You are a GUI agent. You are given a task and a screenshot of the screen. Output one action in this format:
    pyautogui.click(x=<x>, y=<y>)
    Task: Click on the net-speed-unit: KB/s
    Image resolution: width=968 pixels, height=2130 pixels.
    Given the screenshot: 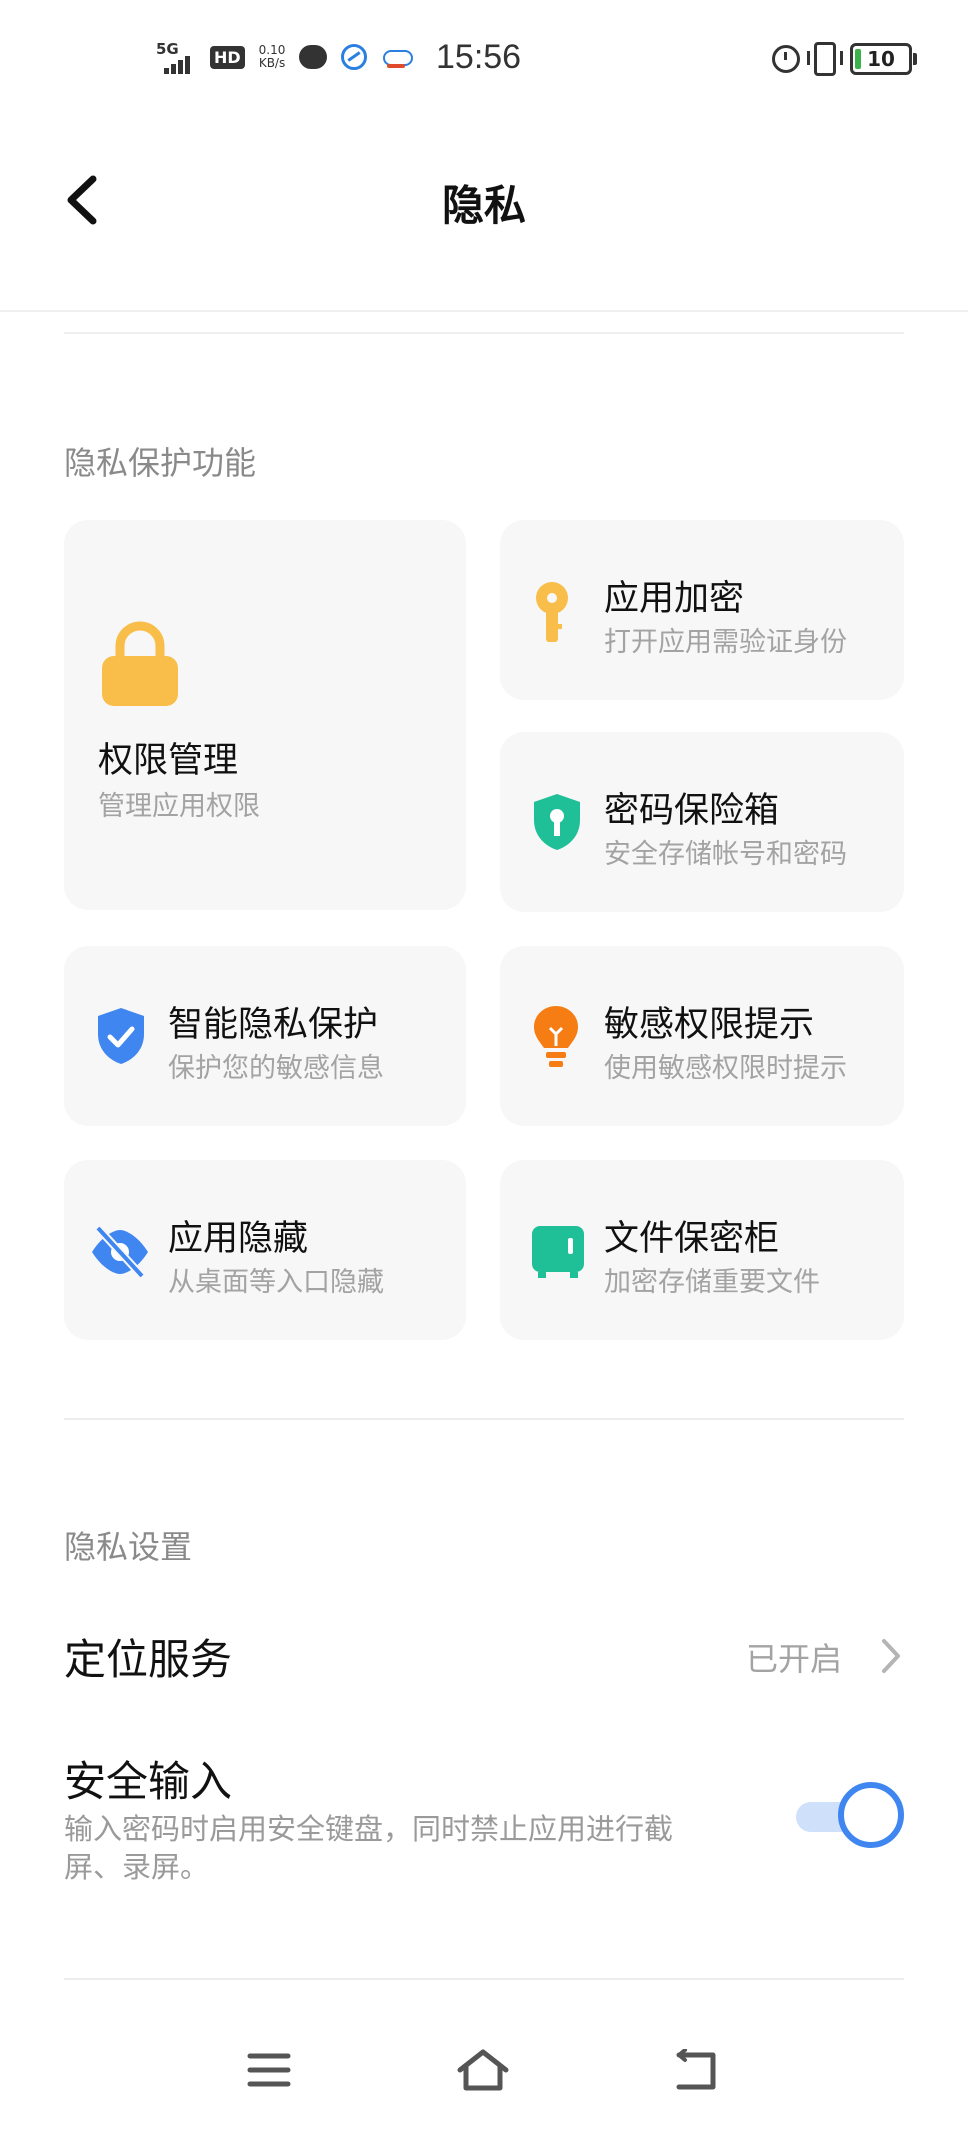 What is the action you would take?
    pyautogui.click(x=272, y=63)
    